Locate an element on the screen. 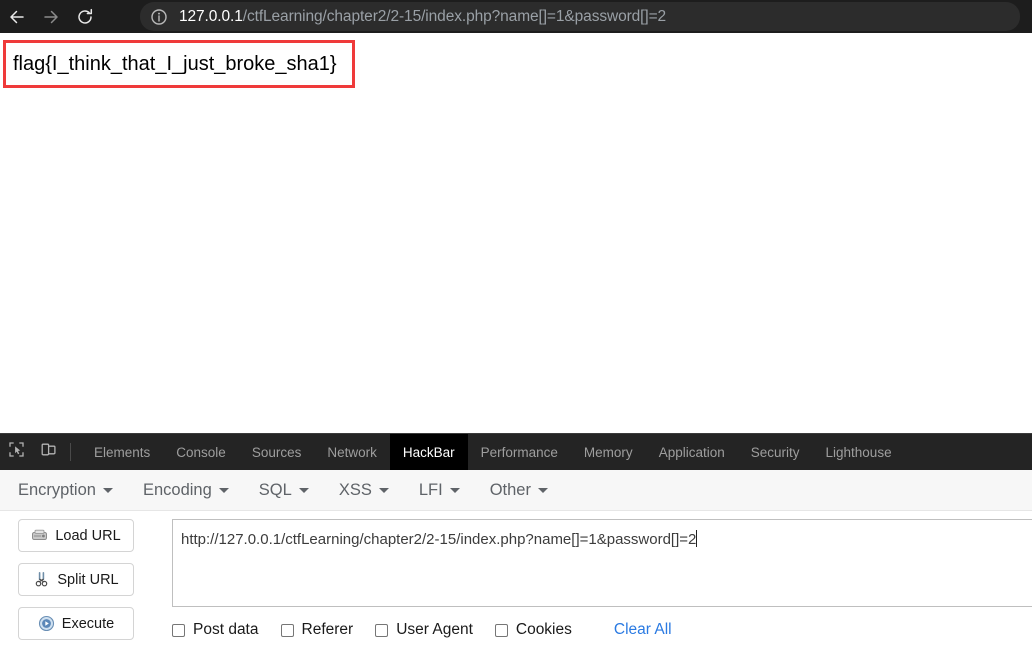 The height and width of the screenshot is (662, 1032). tab-hackbar: HackBar is located at coordinates (428, 452).